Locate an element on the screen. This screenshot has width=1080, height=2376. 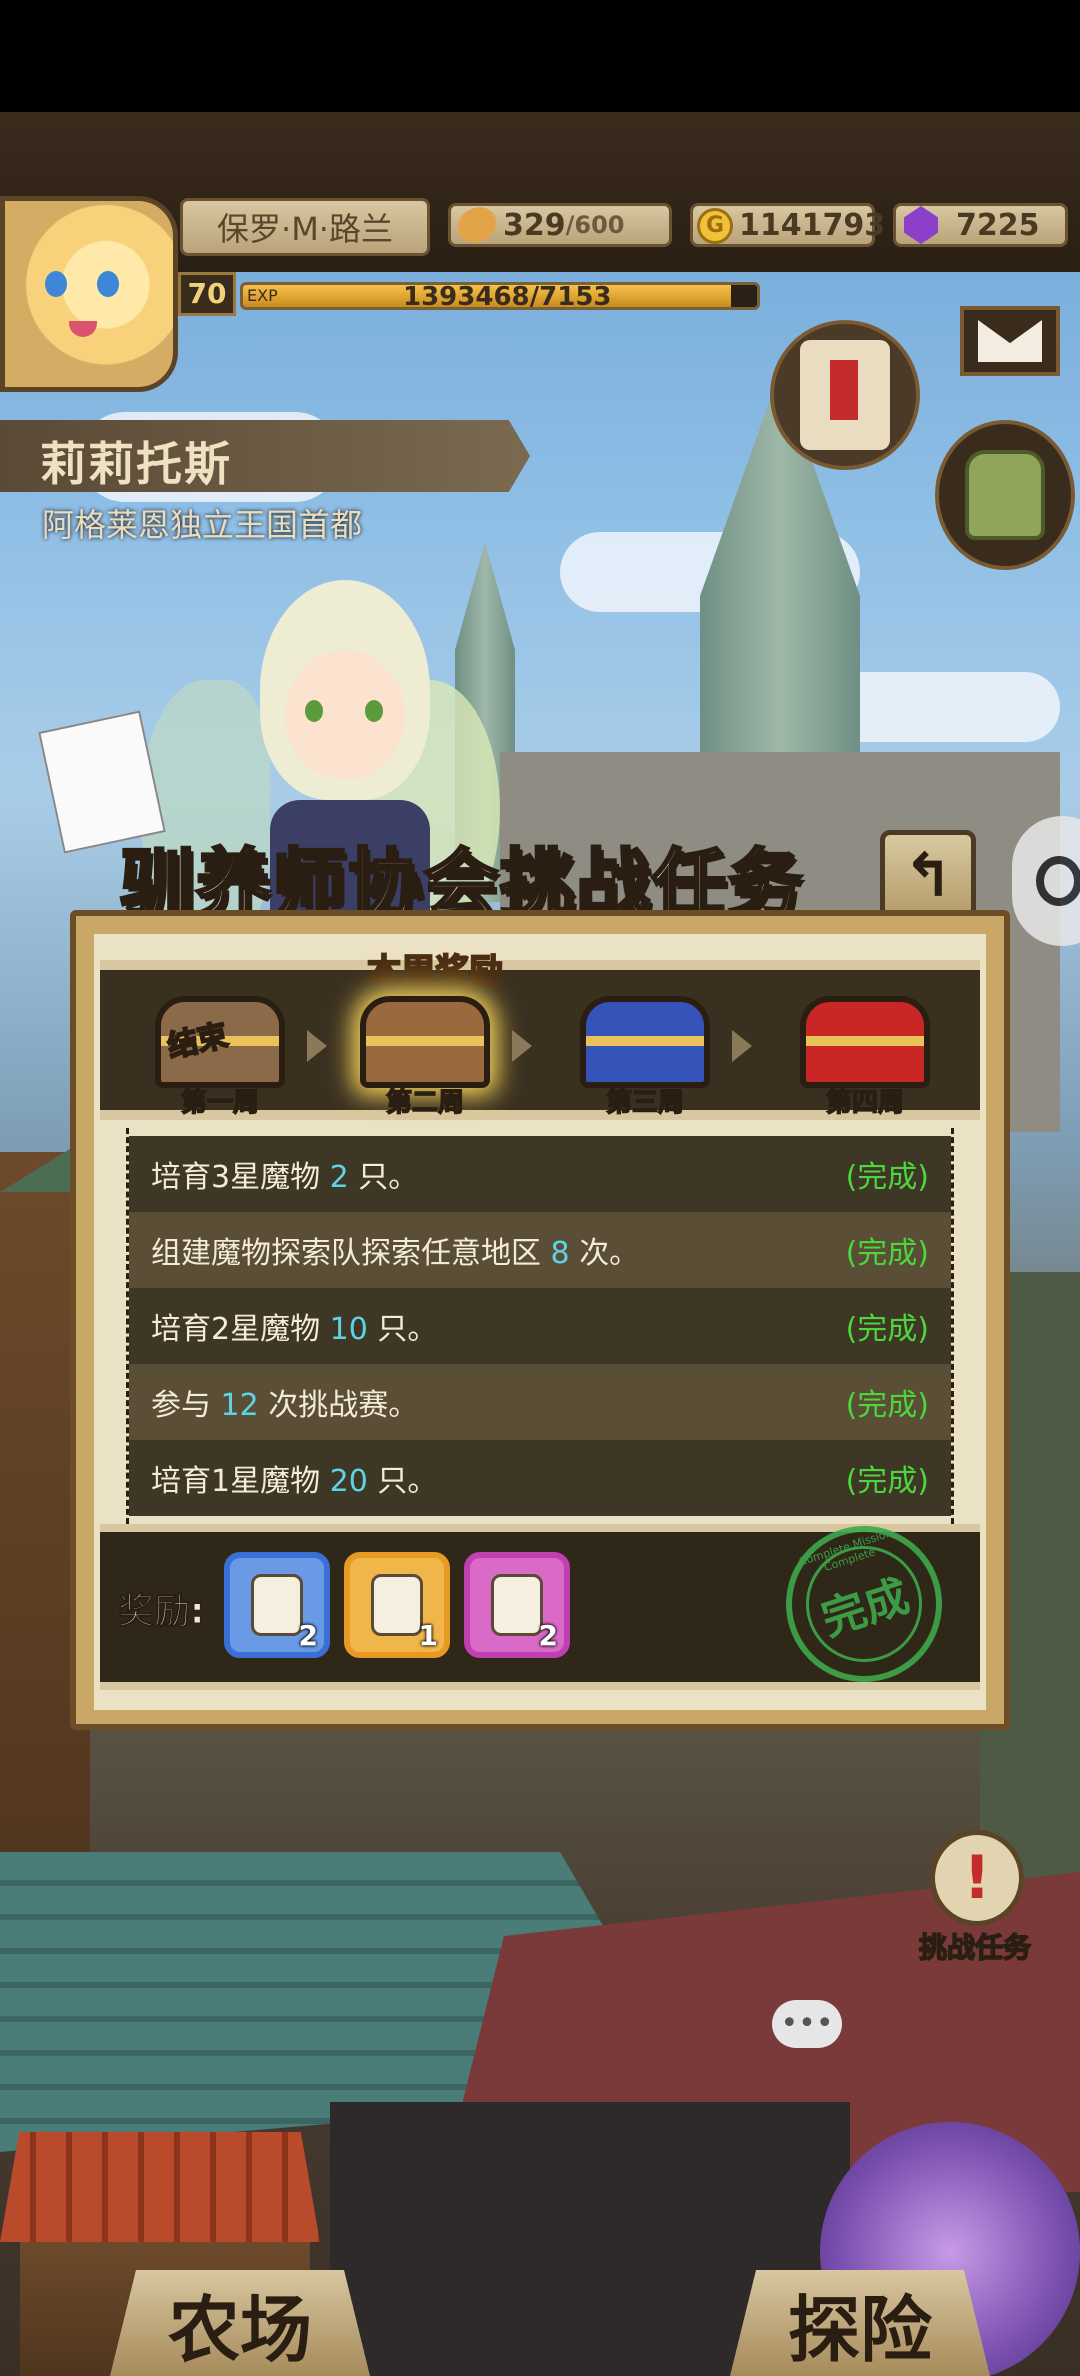
task-text: 培育2星魔物 10 只。 is located at coordinates (294, 1326).